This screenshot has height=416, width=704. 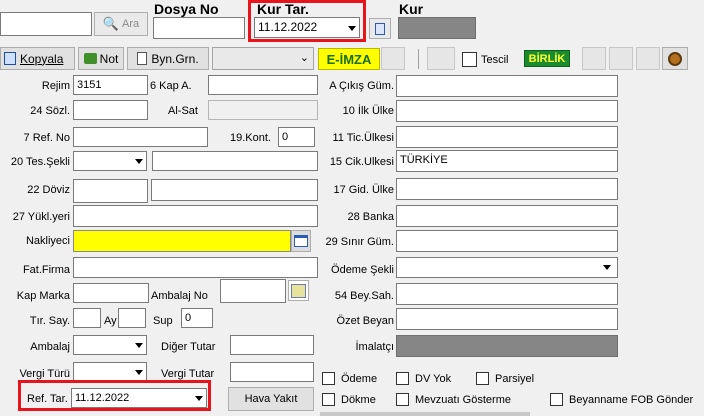 I want to click on kur-field, so click(x=437, y=28).